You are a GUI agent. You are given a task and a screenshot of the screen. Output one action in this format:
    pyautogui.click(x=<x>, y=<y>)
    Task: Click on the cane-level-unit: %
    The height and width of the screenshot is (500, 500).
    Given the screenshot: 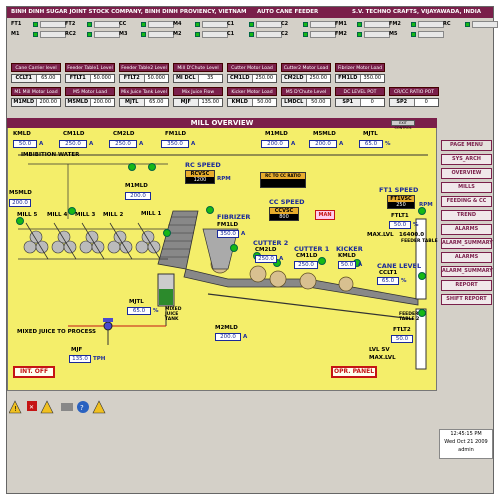 What is the action you would take?
    pyautogui.click(x=404, y=281)
    